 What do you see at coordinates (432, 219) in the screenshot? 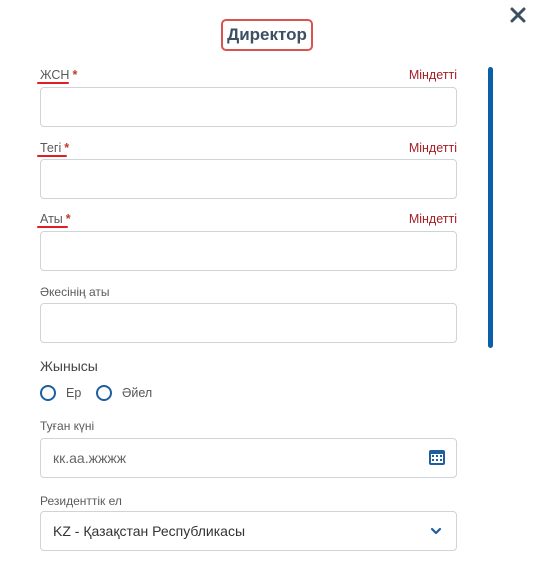
I see `name-required-hint: Міндетті` at bounding box center [432, 219].